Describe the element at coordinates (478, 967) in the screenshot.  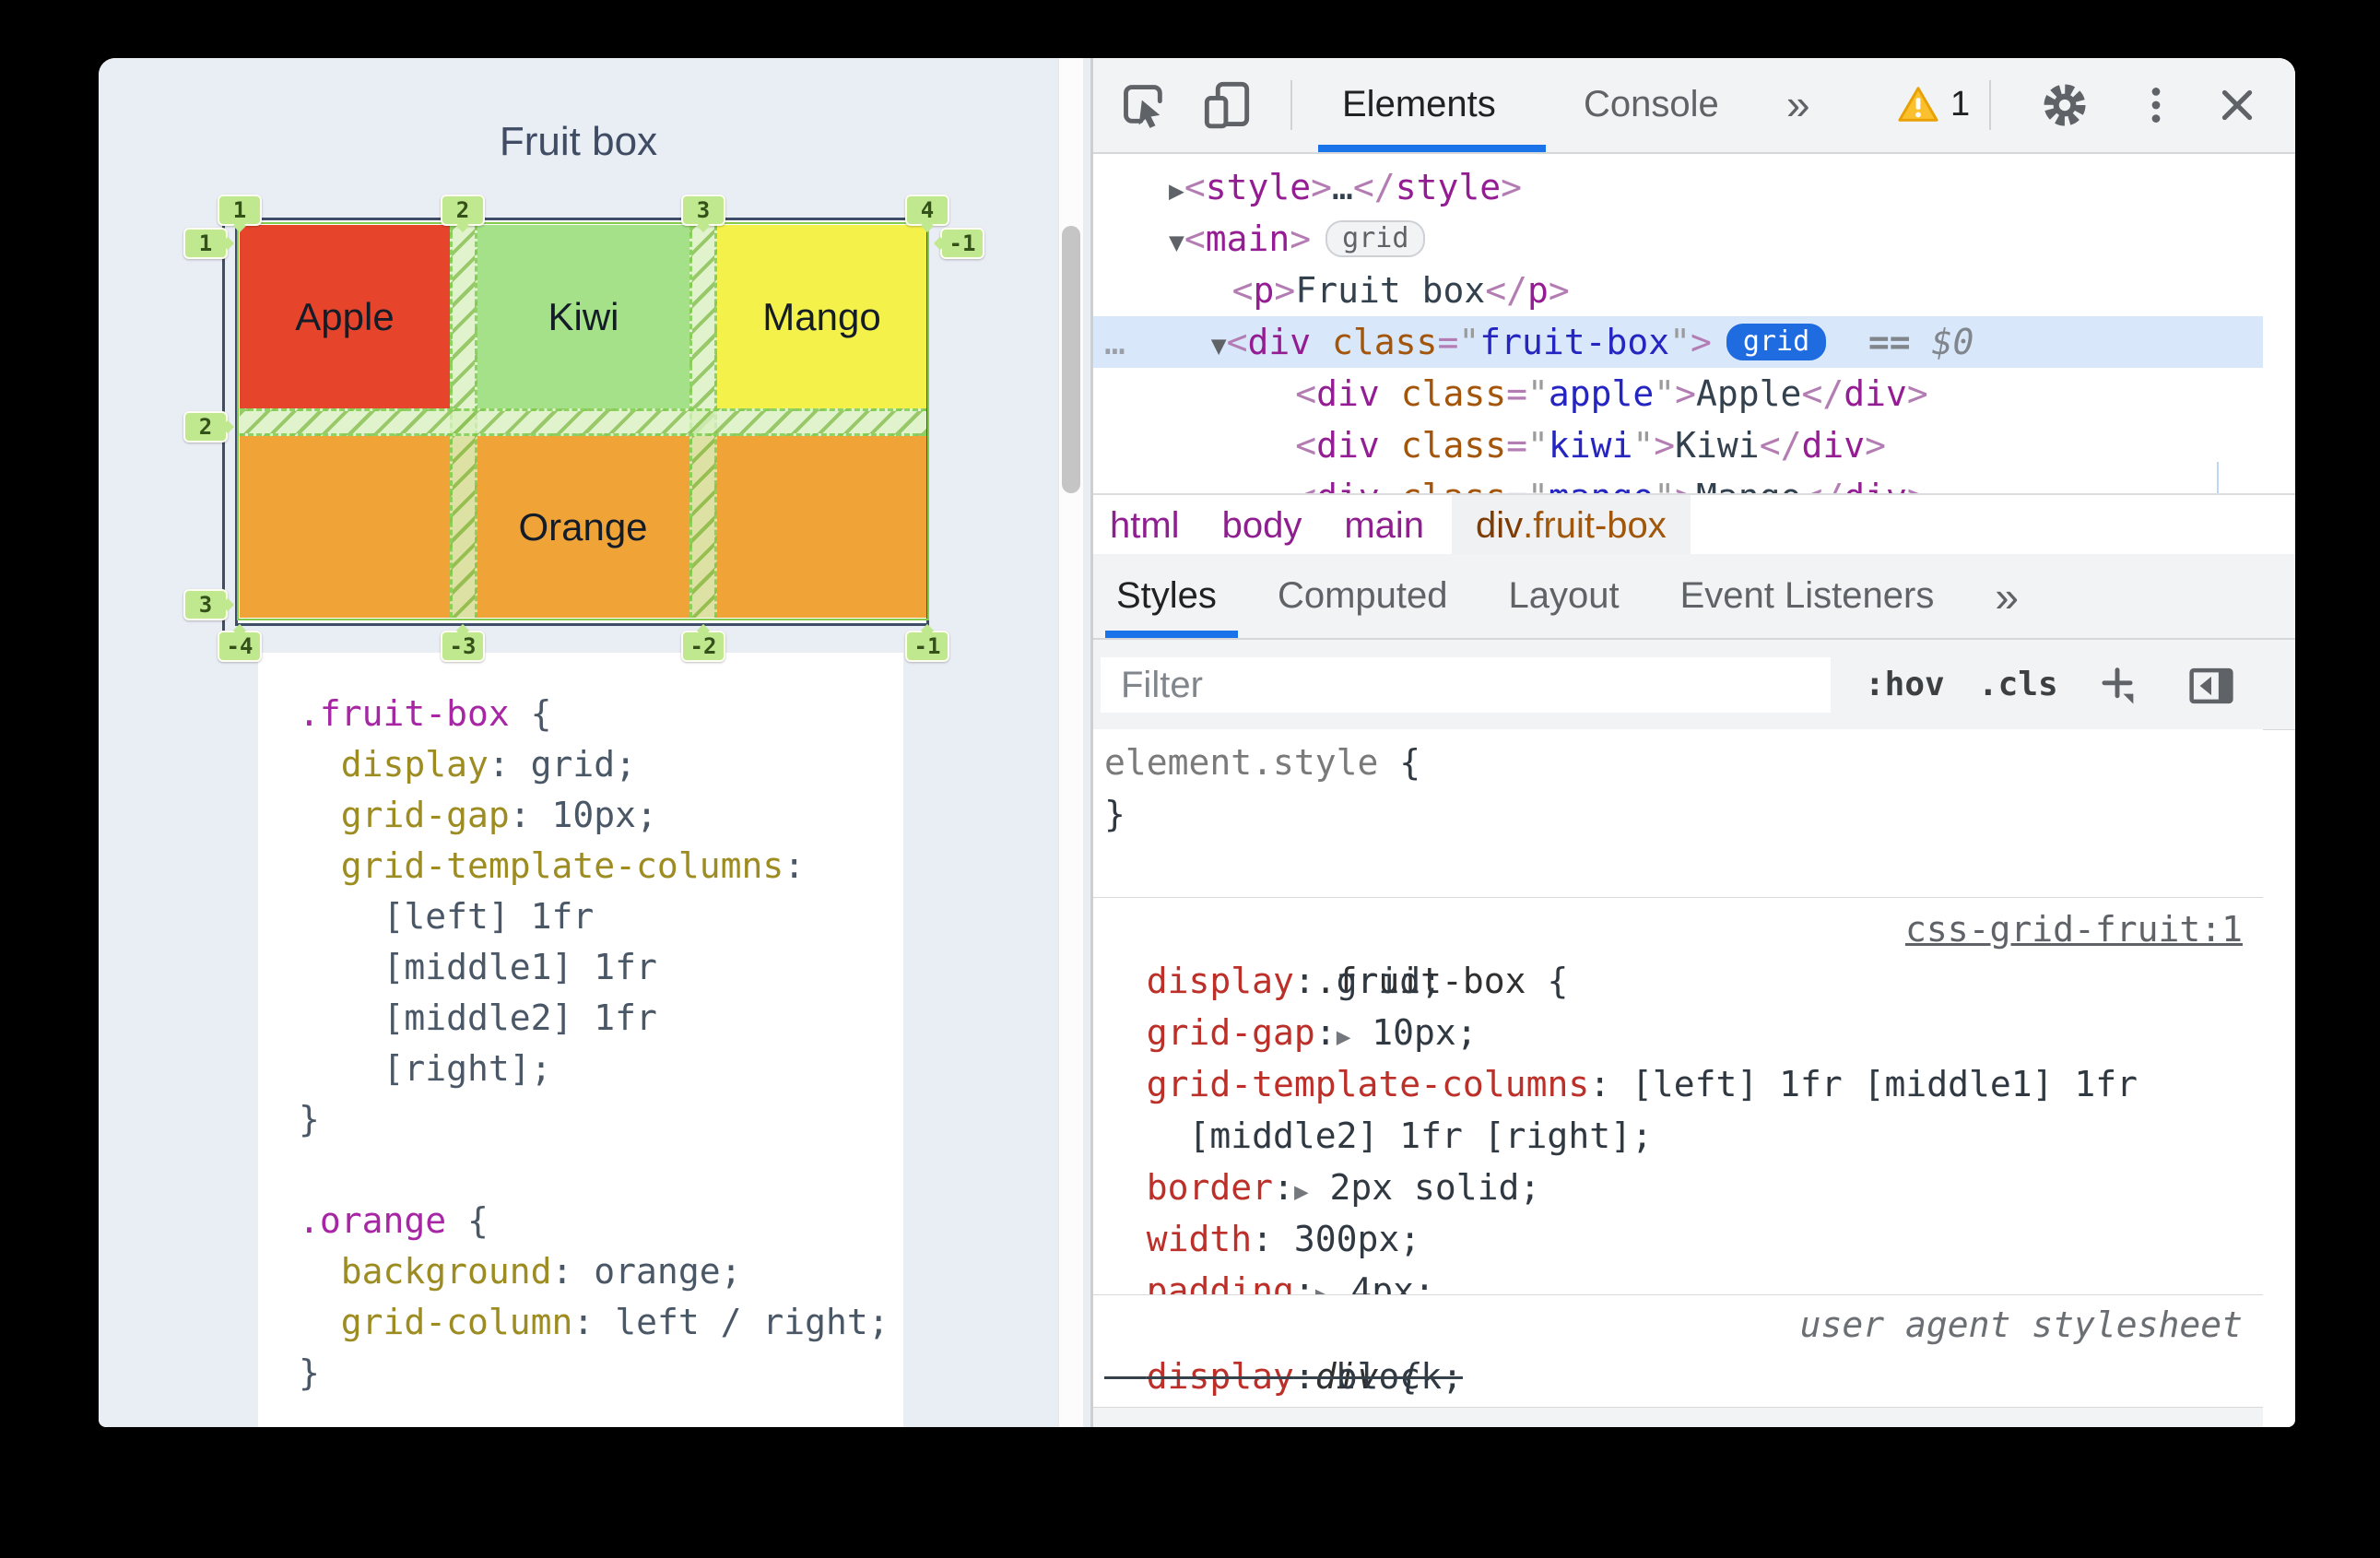
I see `token: [middle1] 1fr` at that location.